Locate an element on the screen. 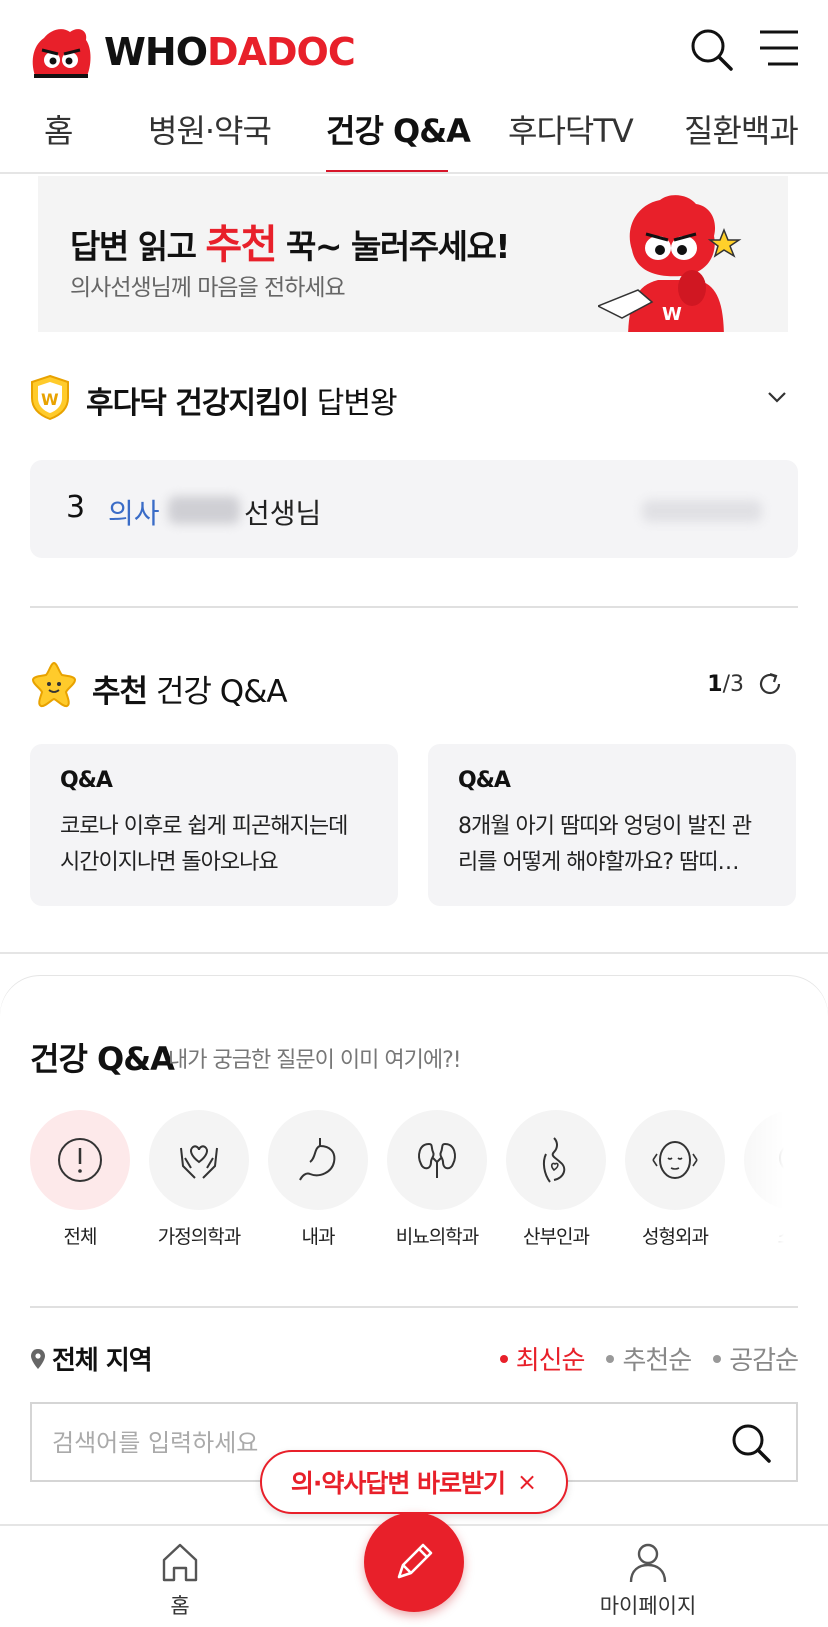  sort-recommended: 추천순 is located at coordinates (649, 1358).